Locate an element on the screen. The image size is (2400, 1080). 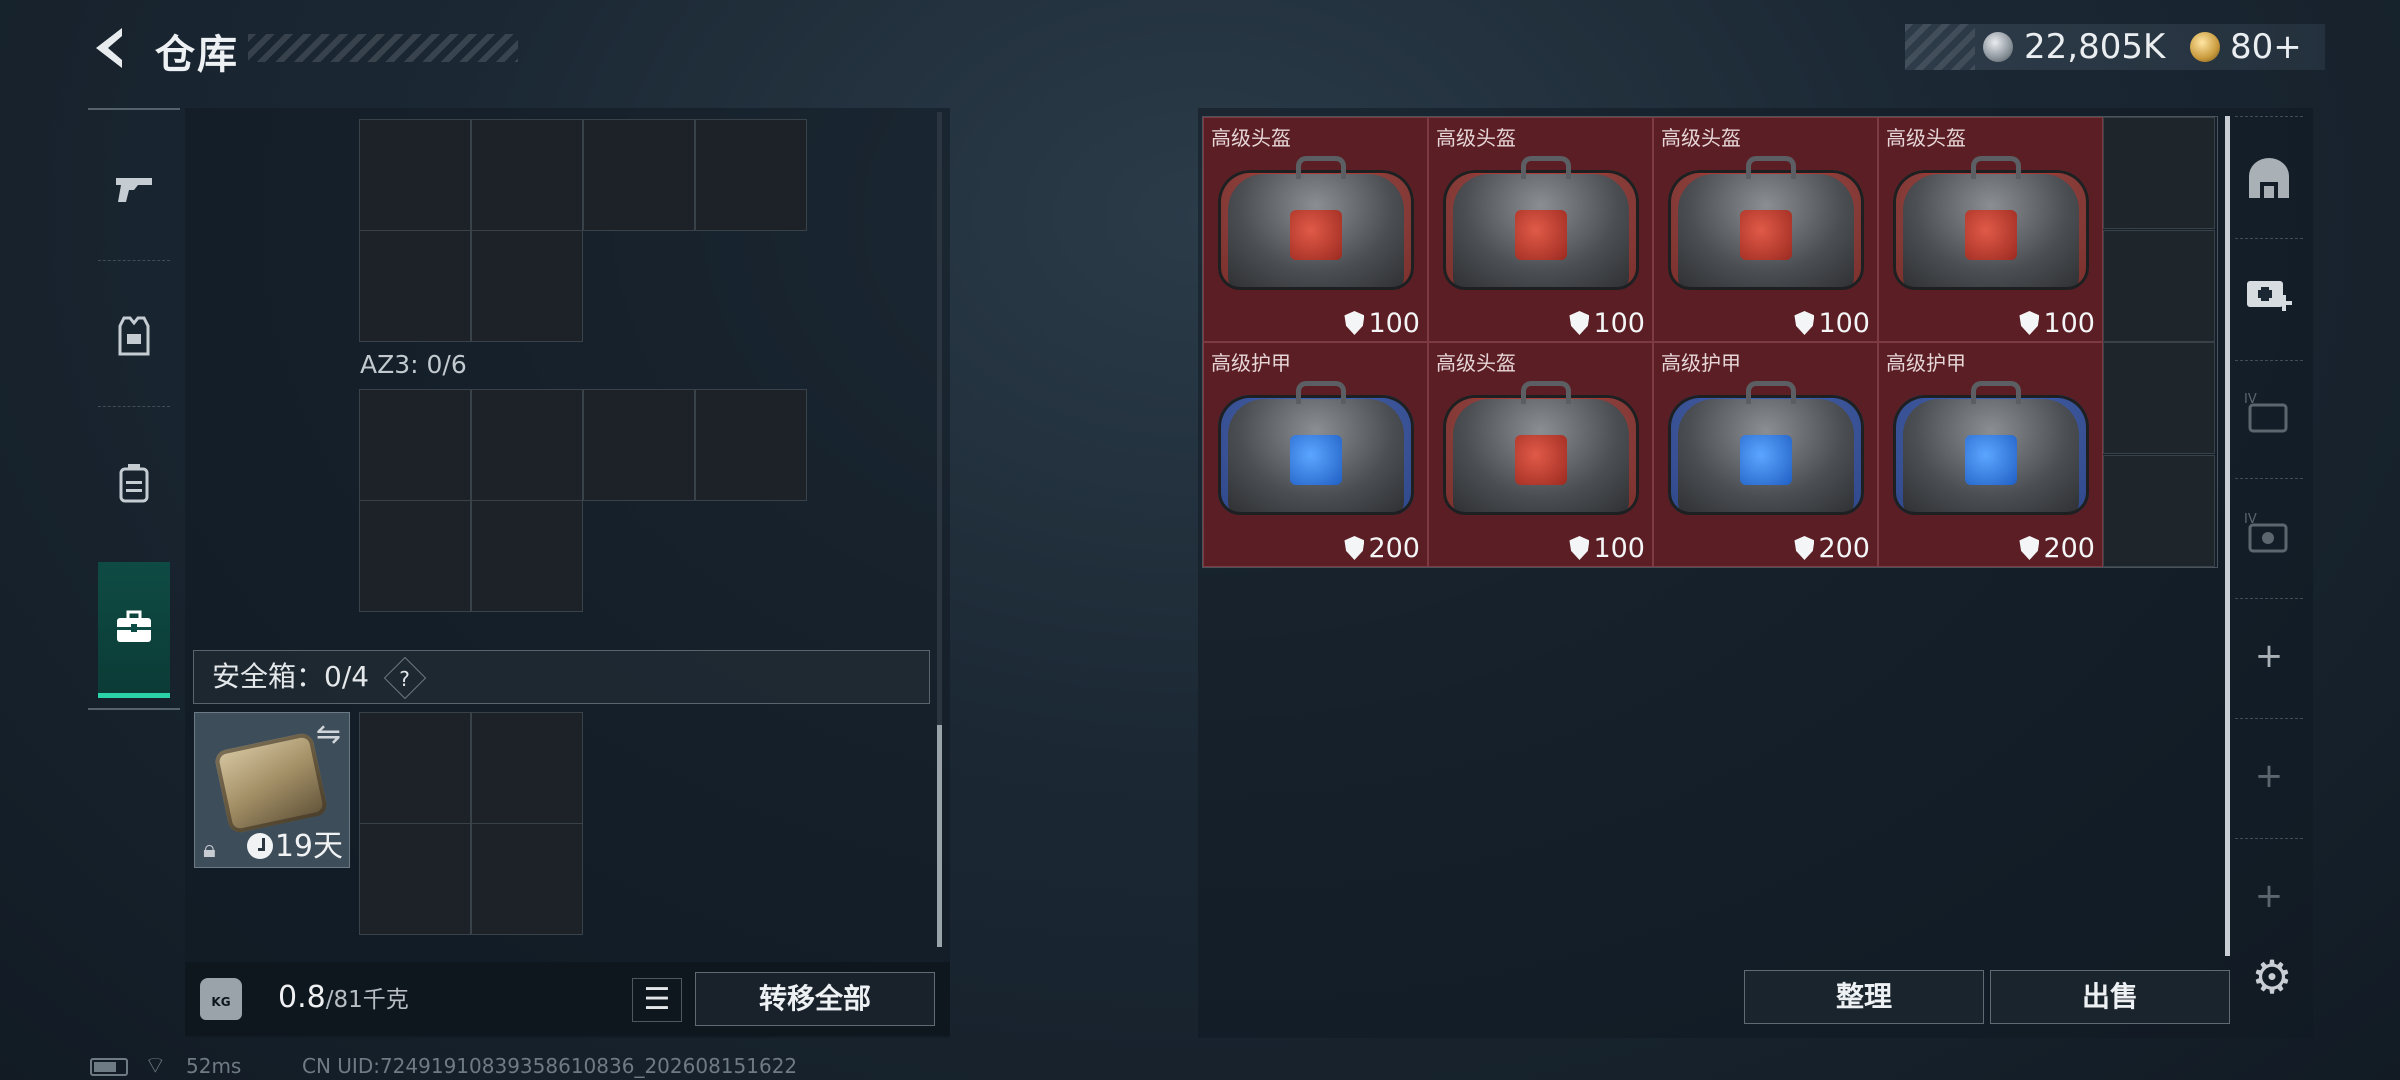
briefcase-icon is located at coordinates (134, 626).